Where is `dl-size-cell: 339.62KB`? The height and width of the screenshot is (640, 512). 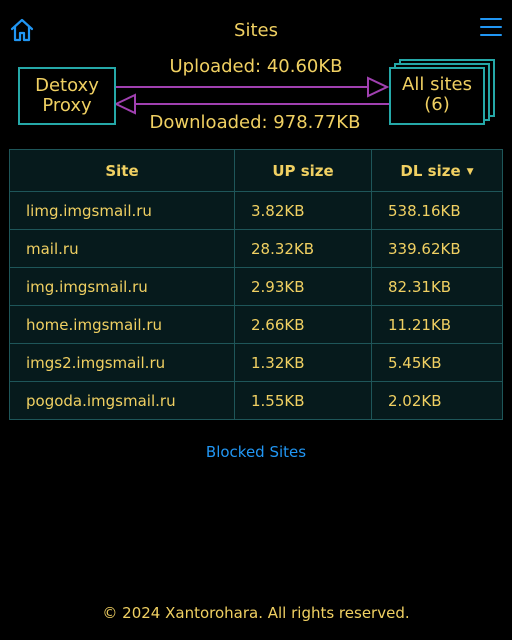
dl-size-cell: 339.62KB is located at coordinates (437, 248).